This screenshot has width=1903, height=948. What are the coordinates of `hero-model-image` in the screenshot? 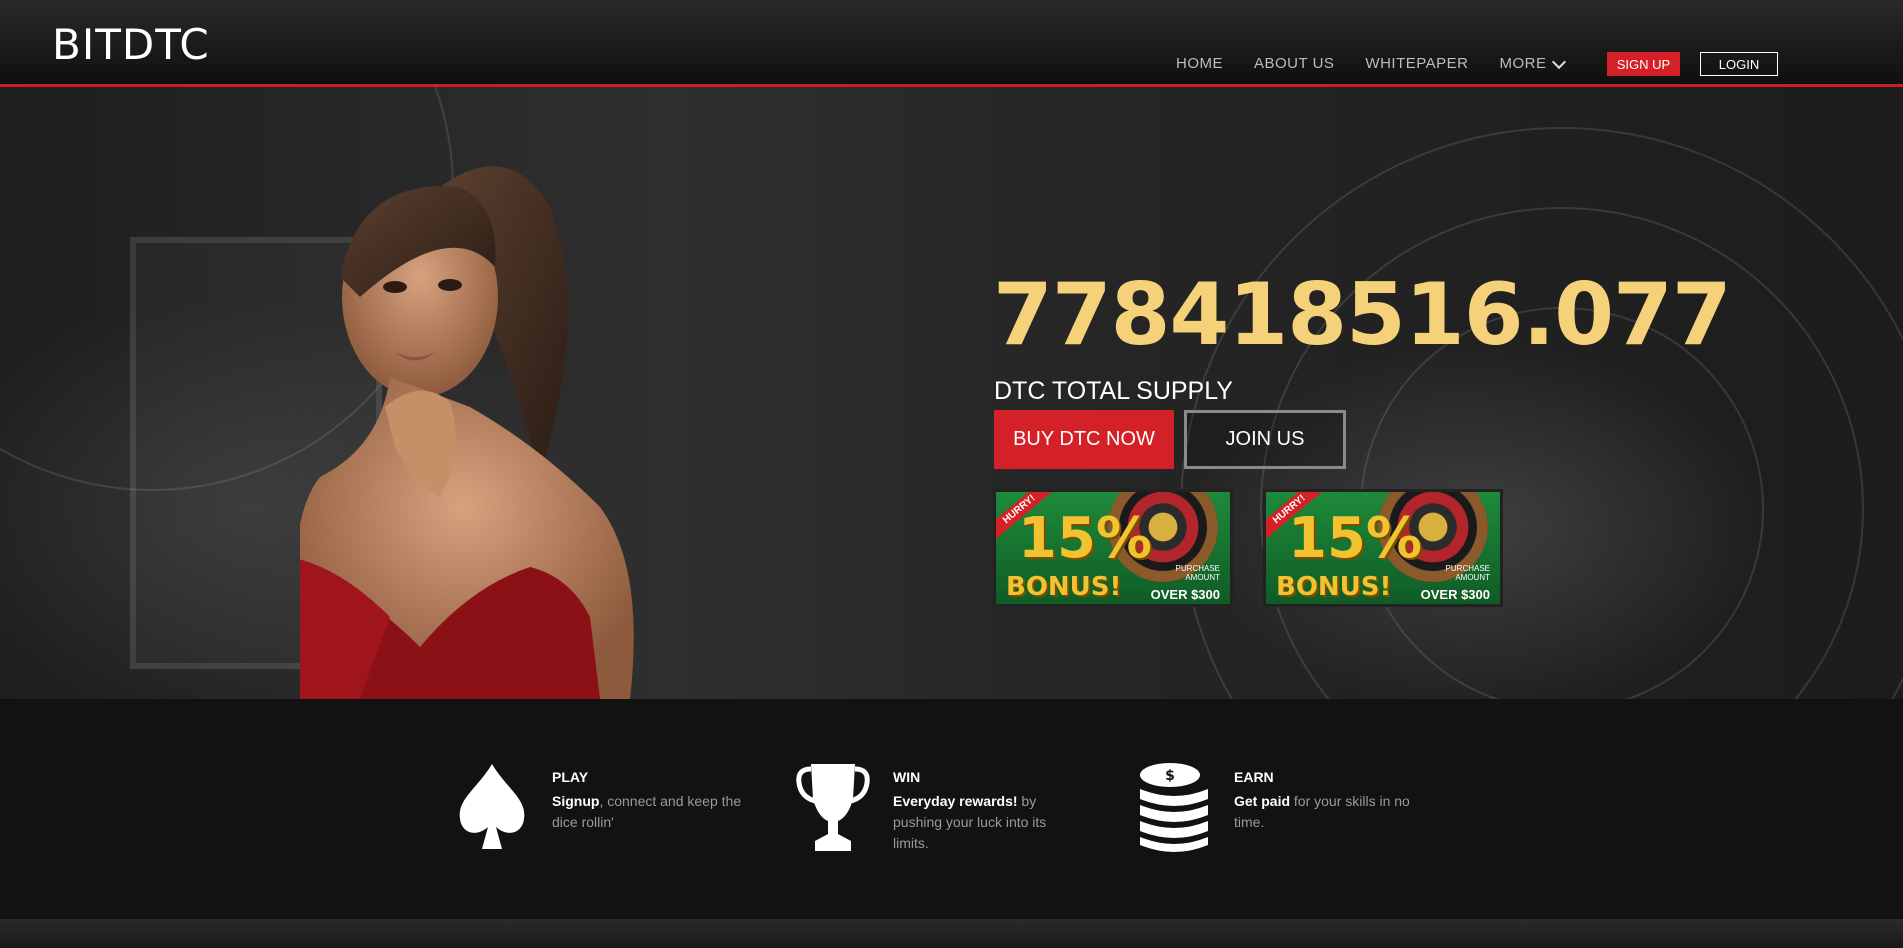 It's located at (467, 432).